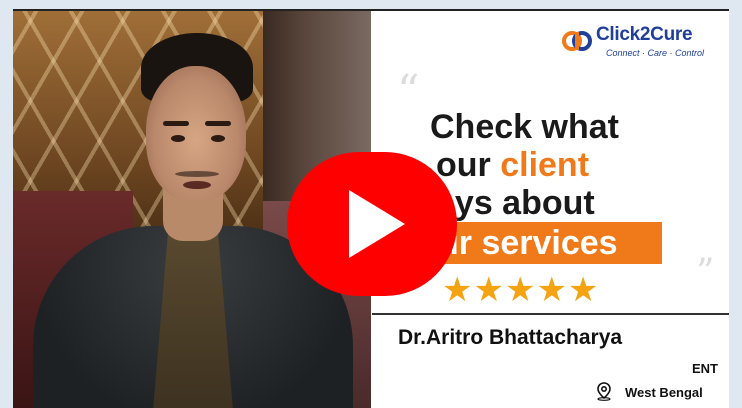 This screenshot has width=742, height=408. I want to click on play-button, so click(372, 224).